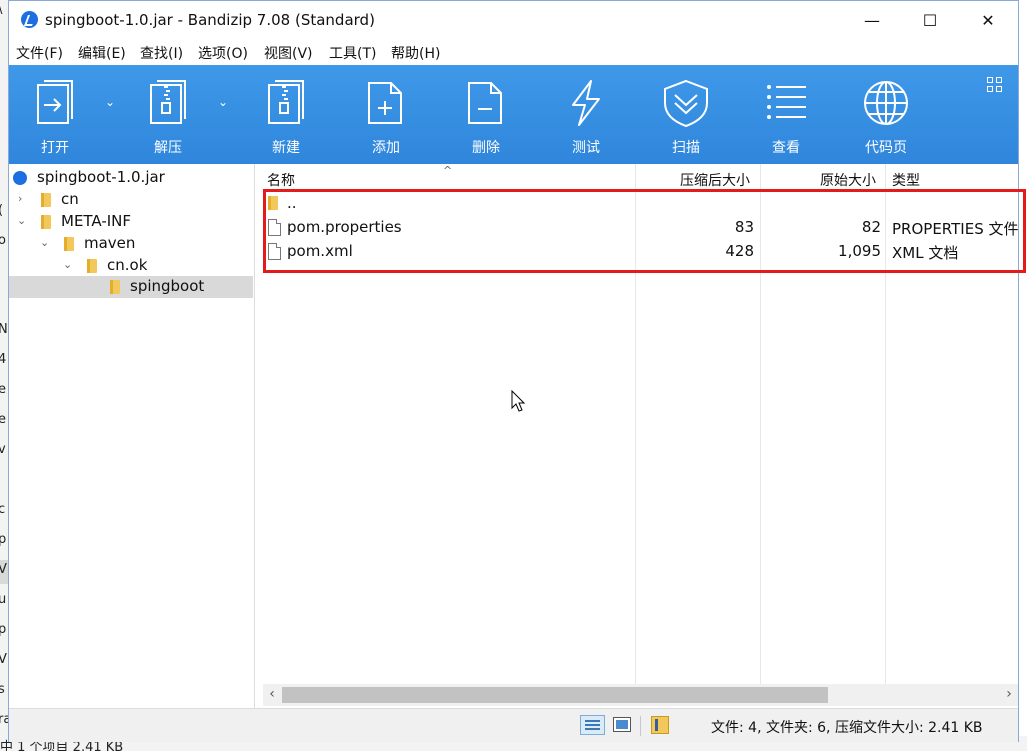  Describe the element at coordinates (223, 53) in the screenshot. I see `menu-options: 选项(O)` at that location.